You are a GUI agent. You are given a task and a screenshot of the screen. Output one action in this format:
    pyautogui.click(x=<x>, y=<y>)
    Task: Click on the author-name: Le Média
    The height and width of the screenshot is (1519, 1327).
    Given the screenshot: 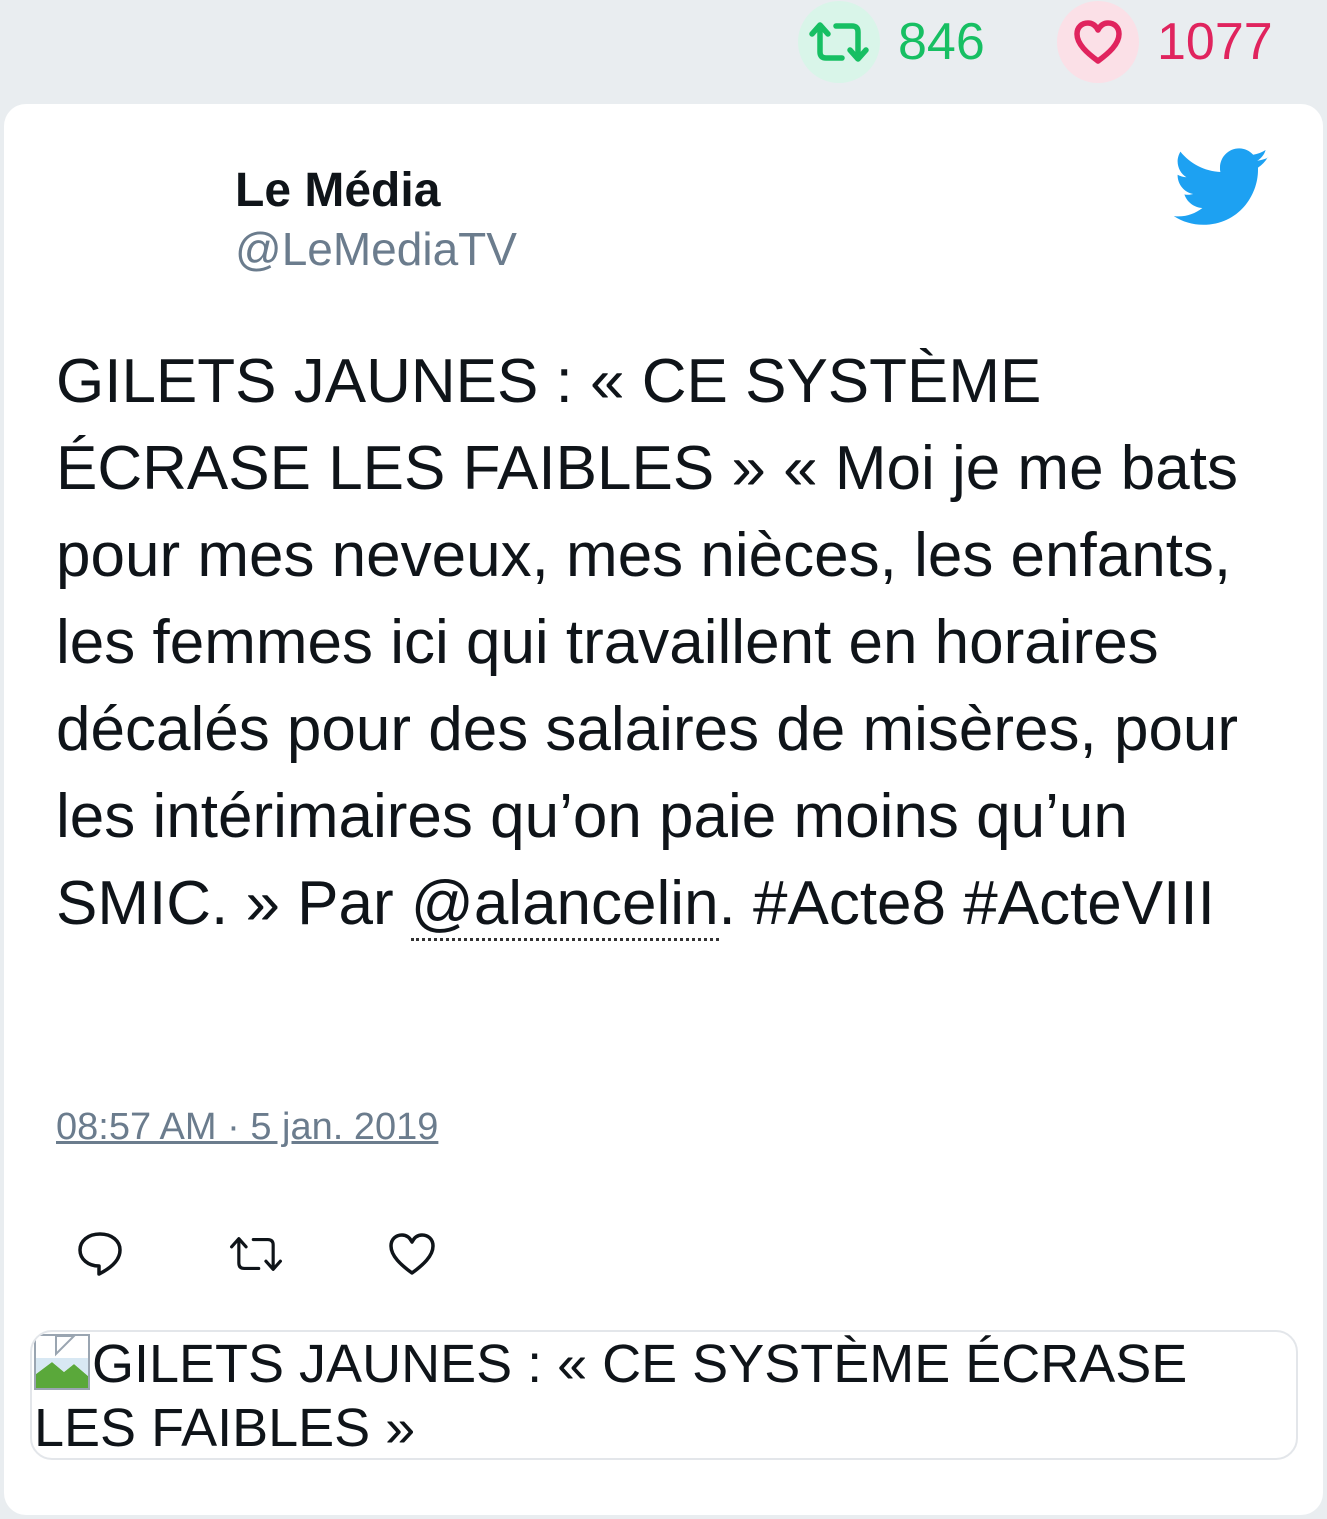 What is the action you would take?
    pyautogui.click(x=338, y=190)
    